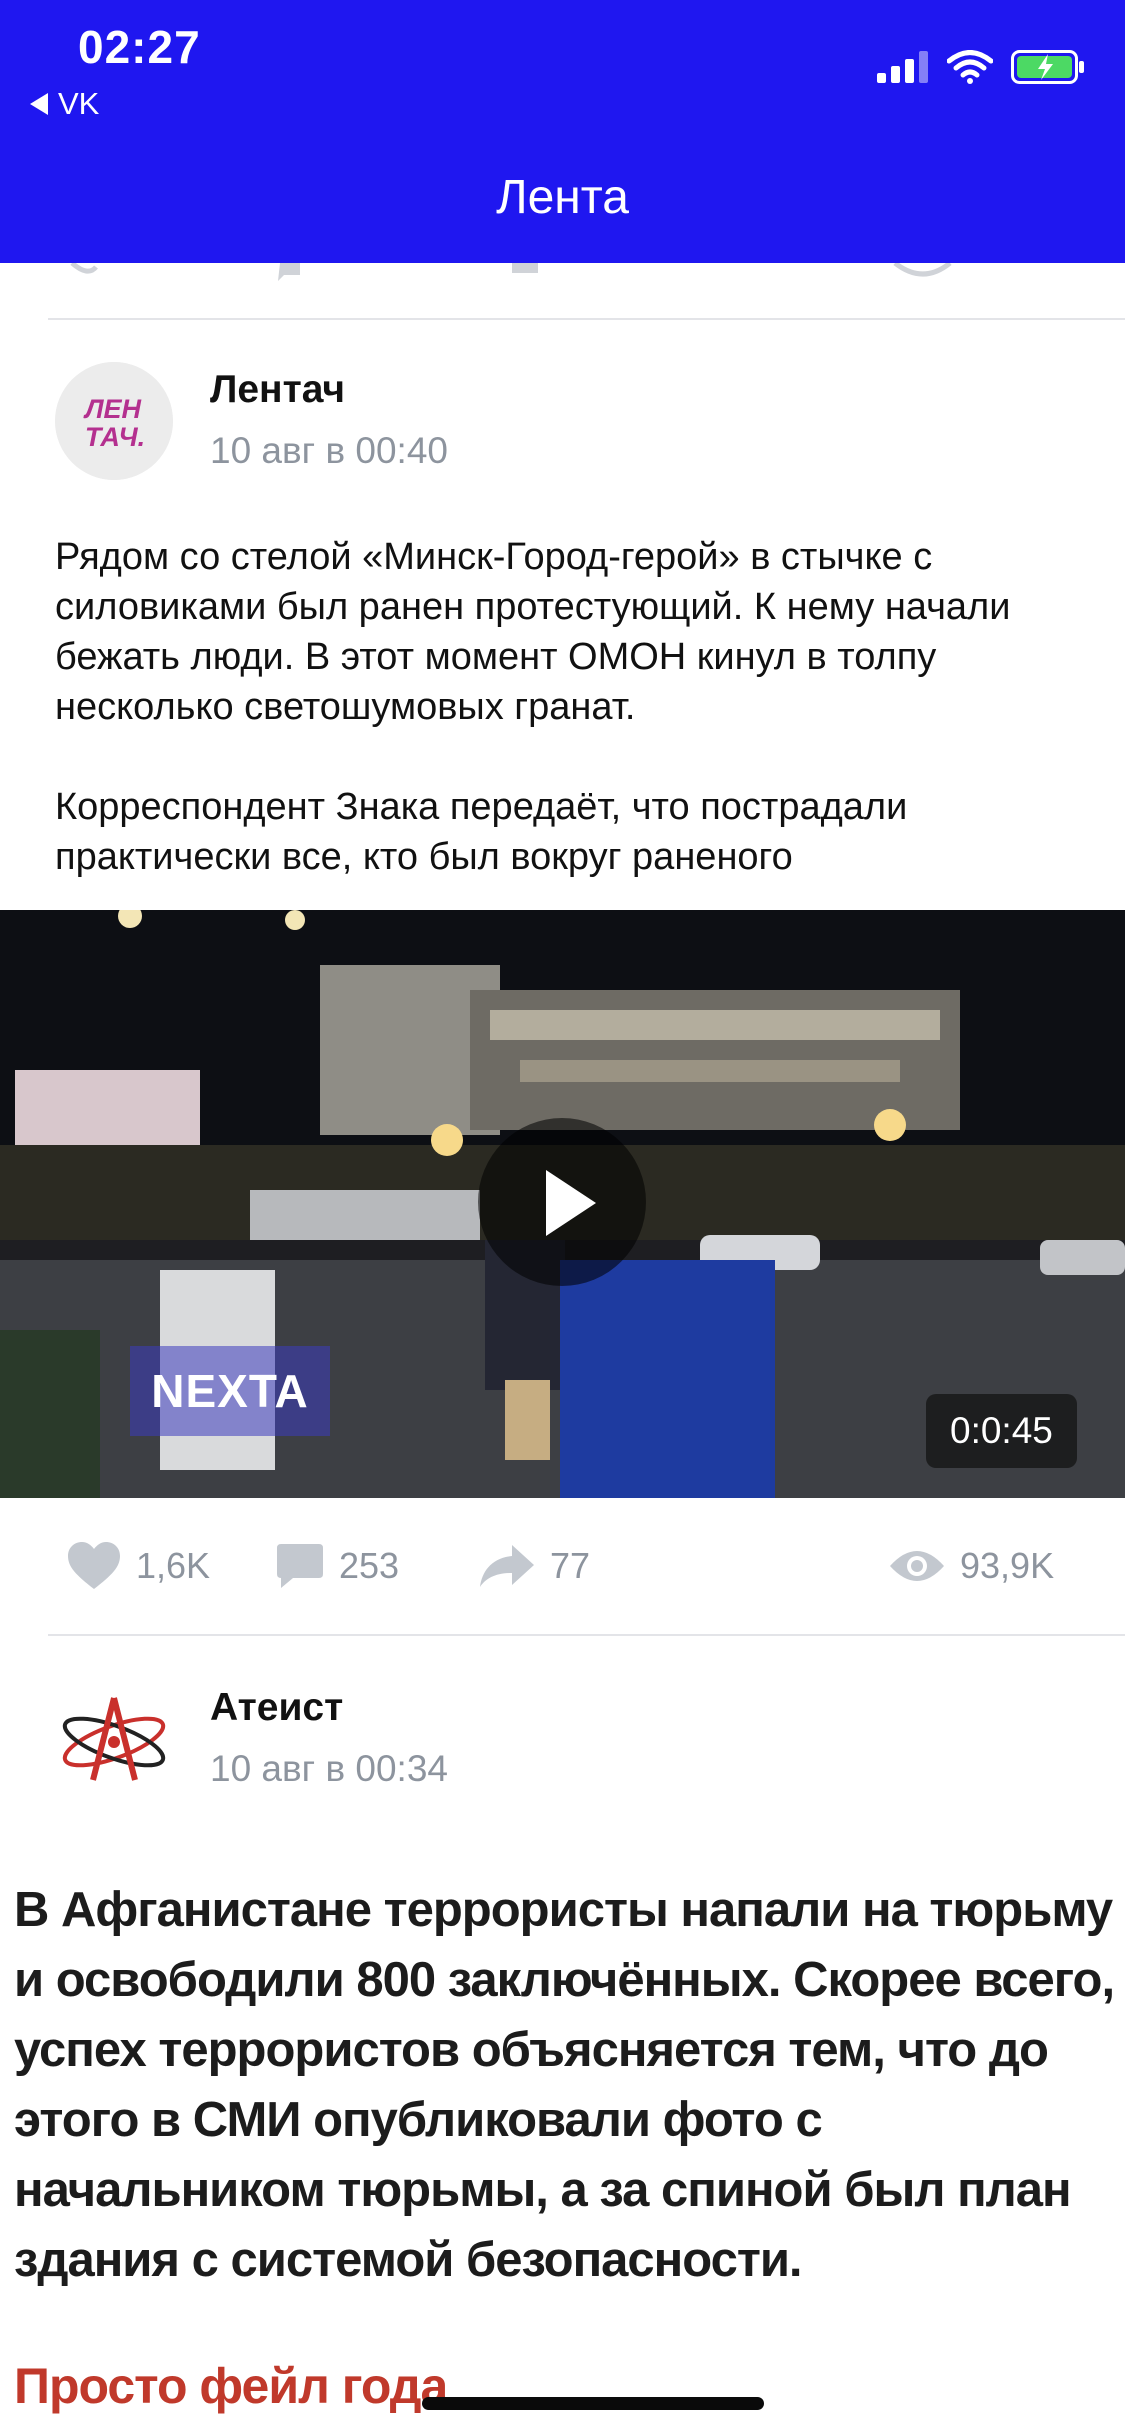 This screenshot has height=2436, width=1125. What do you see at coordinates (1001, 1431) in the screenshot?
I see `video-duration: 0:0:45` at bounding box center [1001, 1431].